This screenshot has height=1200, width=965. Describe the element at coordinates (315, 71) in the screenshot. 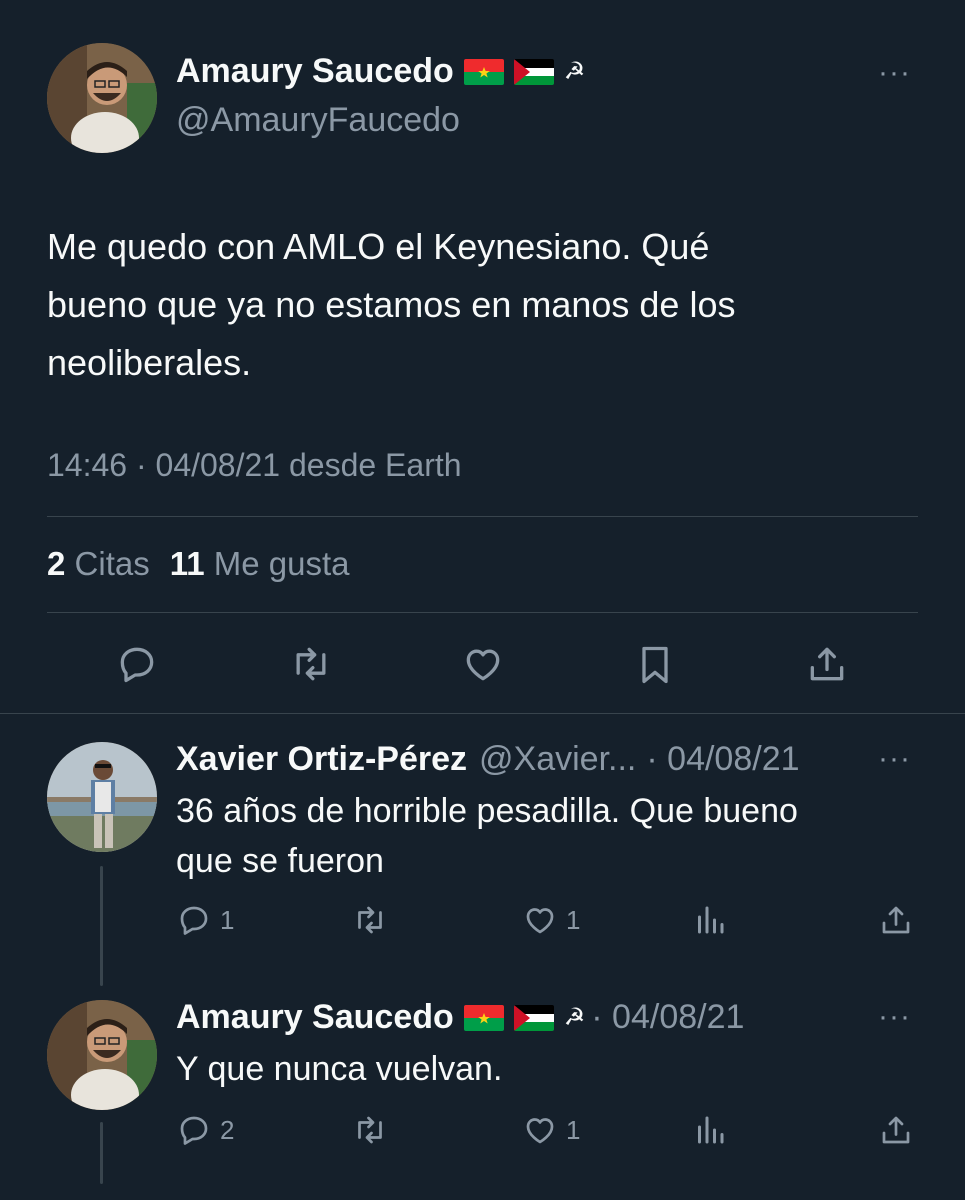

I see `main-author-name: Amaury Saucedo` at that location.